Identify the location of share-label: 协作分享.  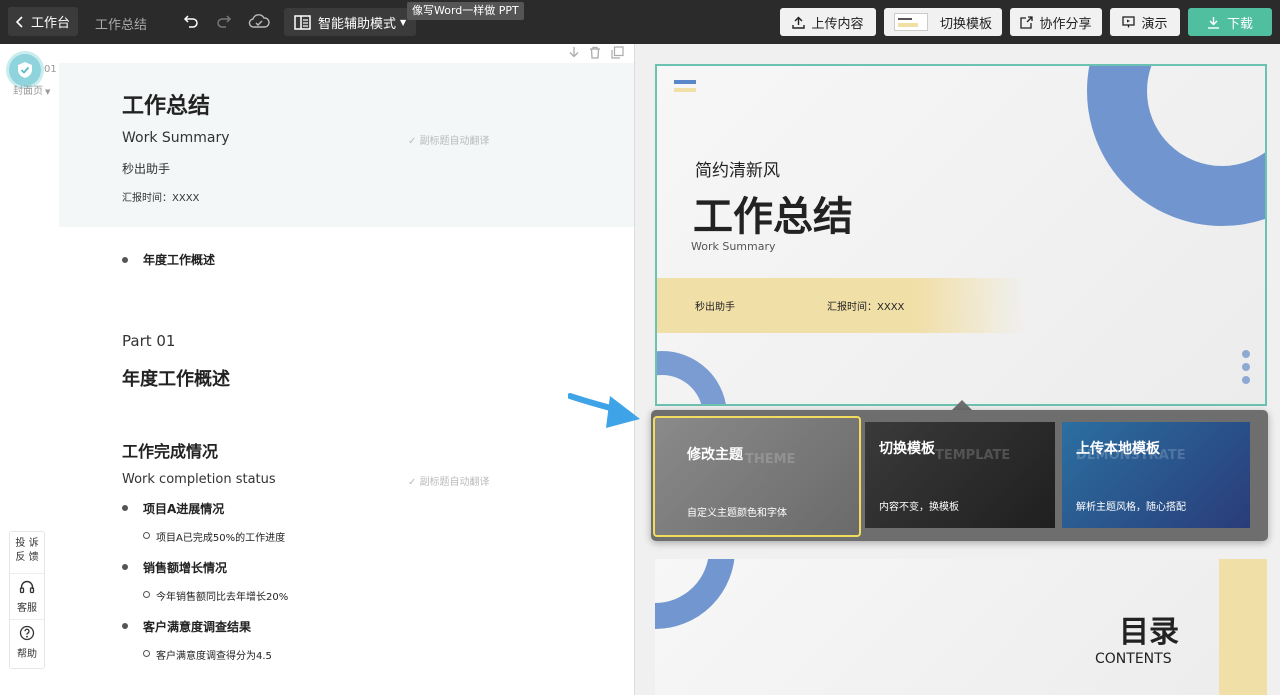
(1065, 24).